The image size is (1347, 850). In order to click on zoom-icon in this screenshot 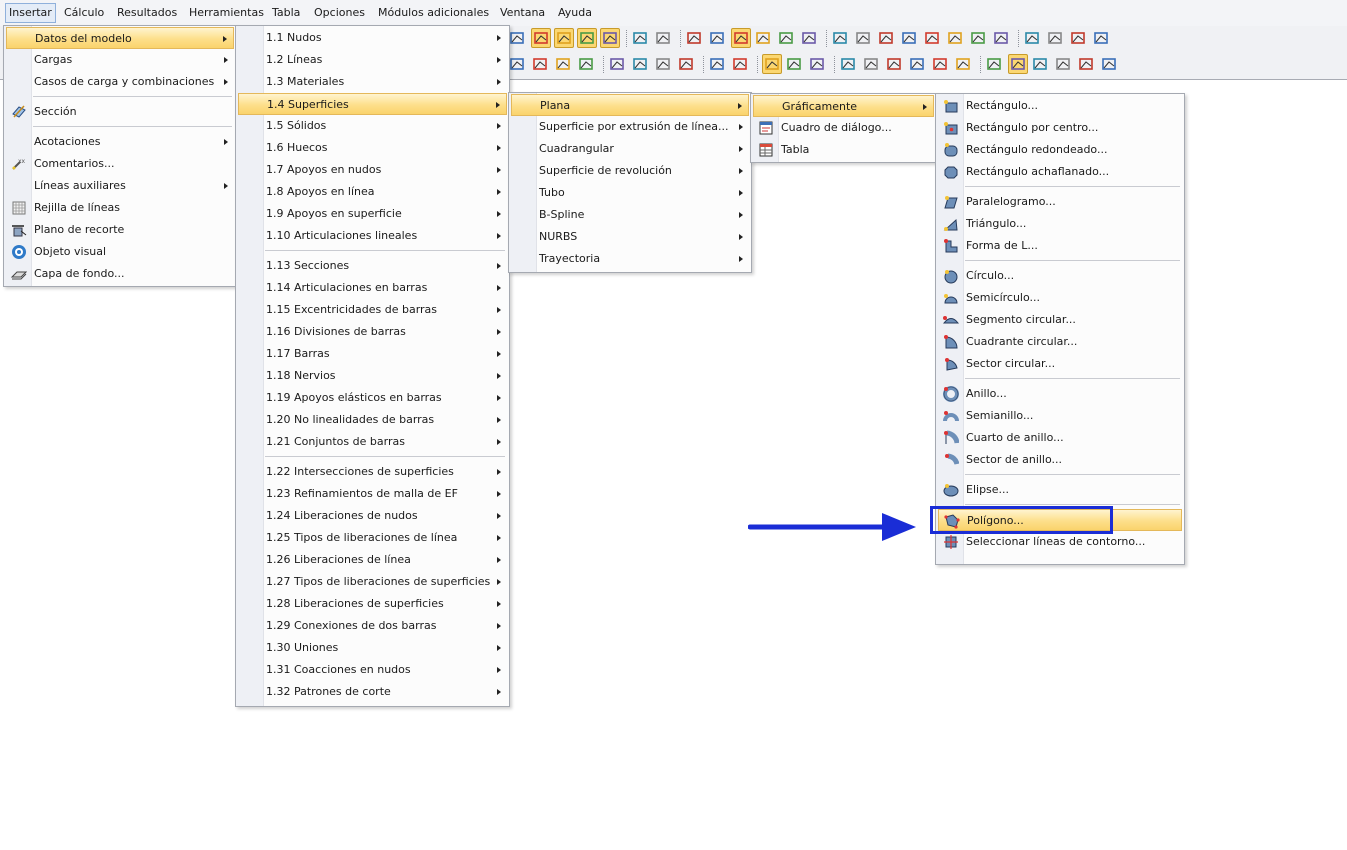, I will do `click(517, 64)`.